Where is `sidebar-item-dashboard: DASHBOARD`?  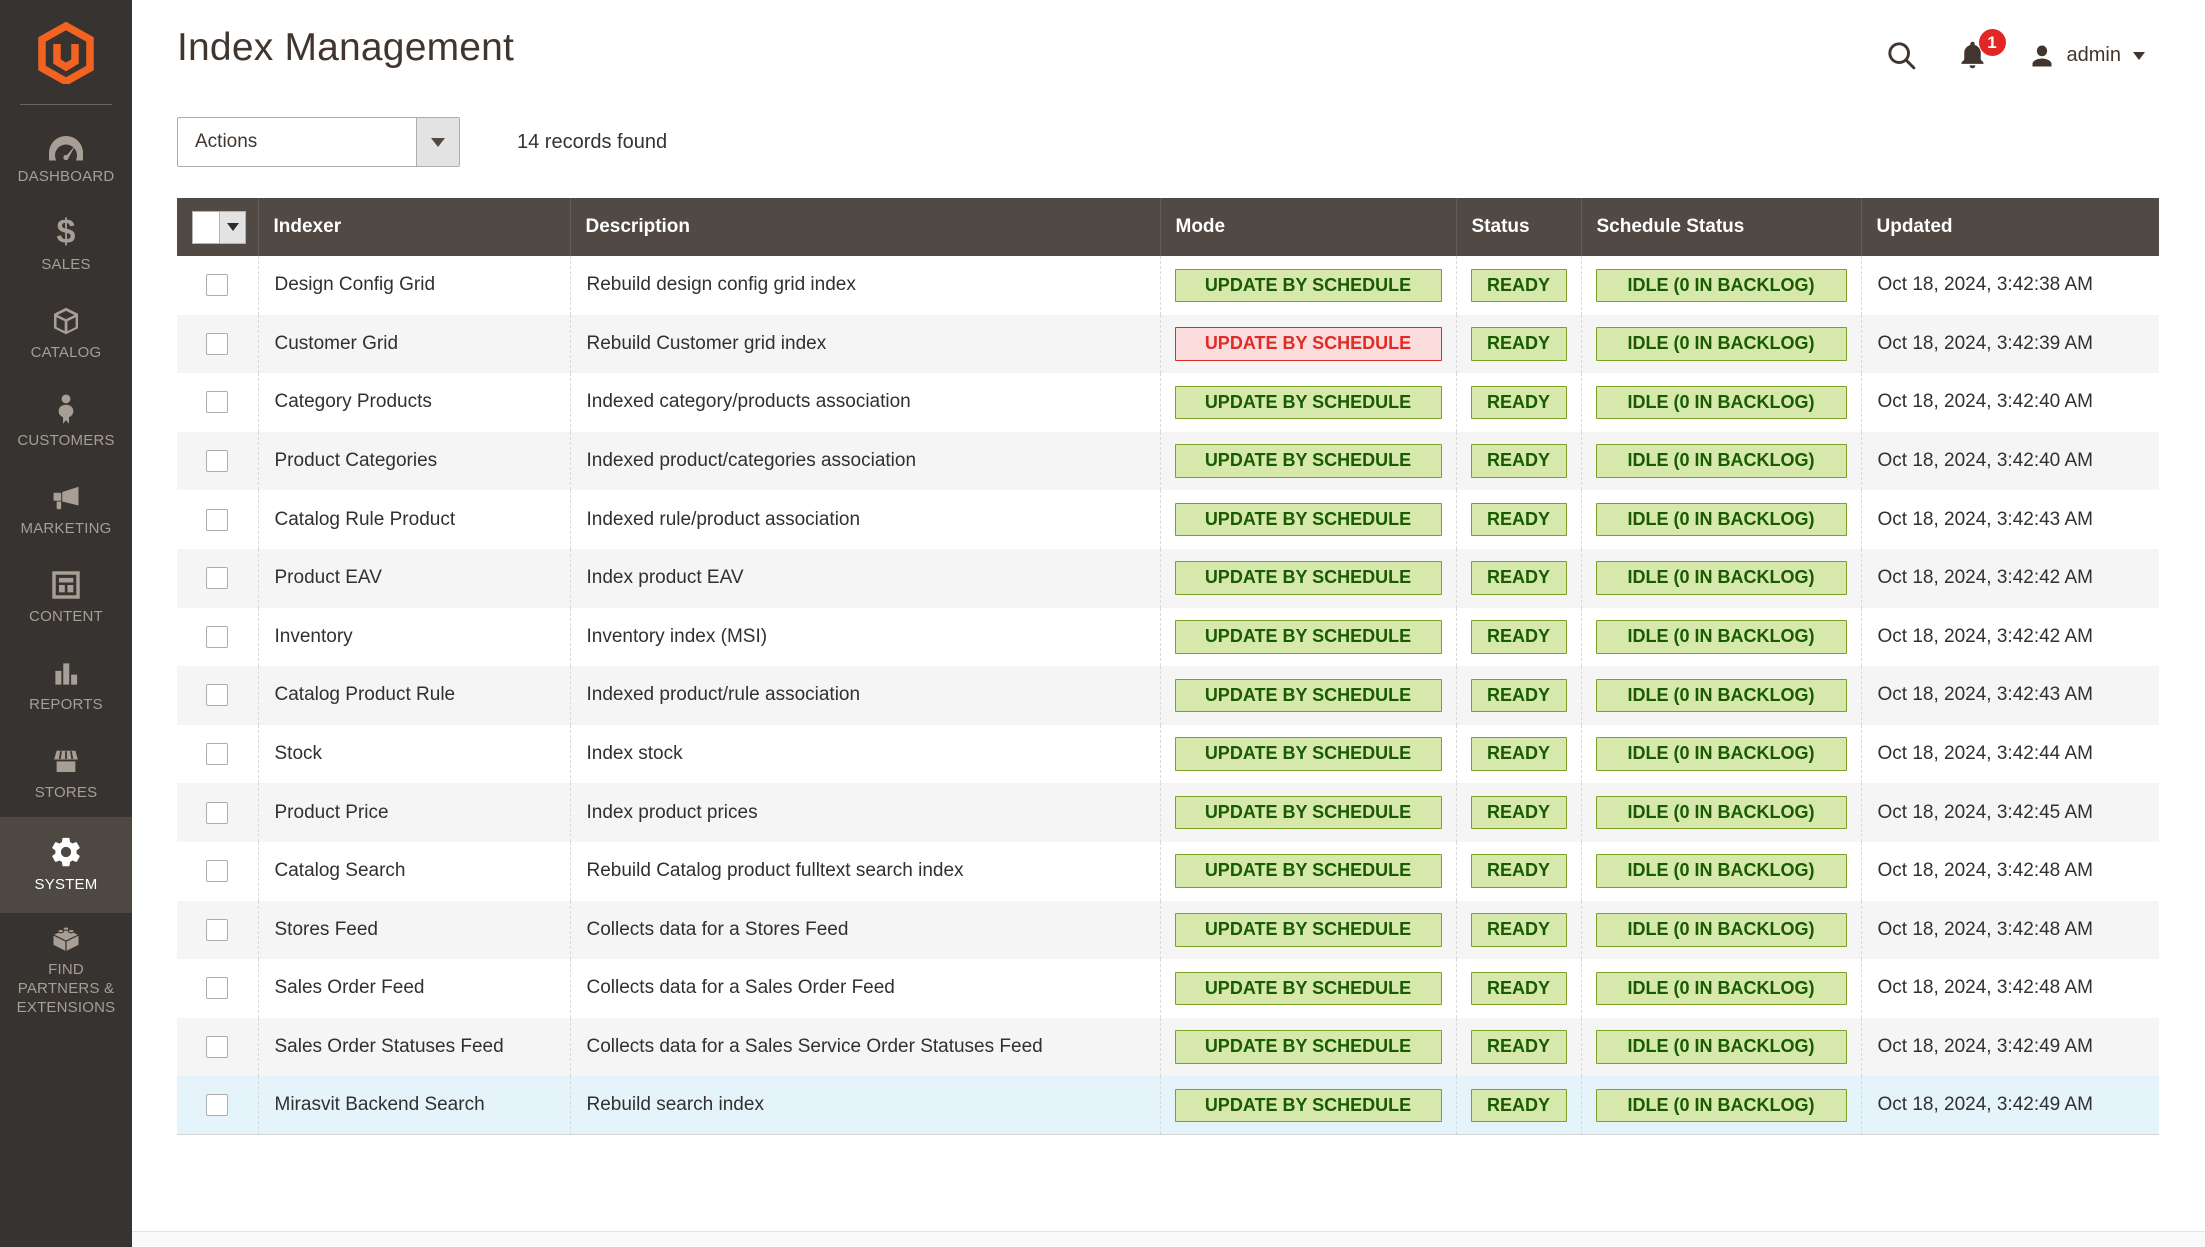 sidebar-item-dashboard: DASHBOARD is located at coordinates (66, 157).